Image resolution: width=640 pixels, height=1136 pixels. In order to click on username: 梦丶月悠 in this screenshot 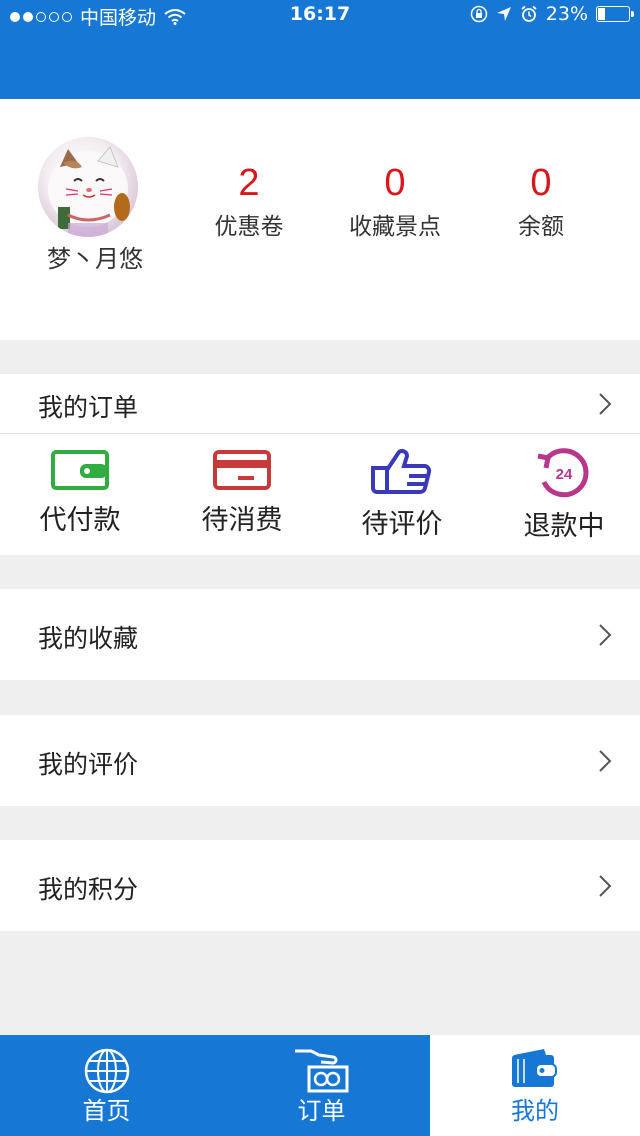, I will do `click(95, 259)`.